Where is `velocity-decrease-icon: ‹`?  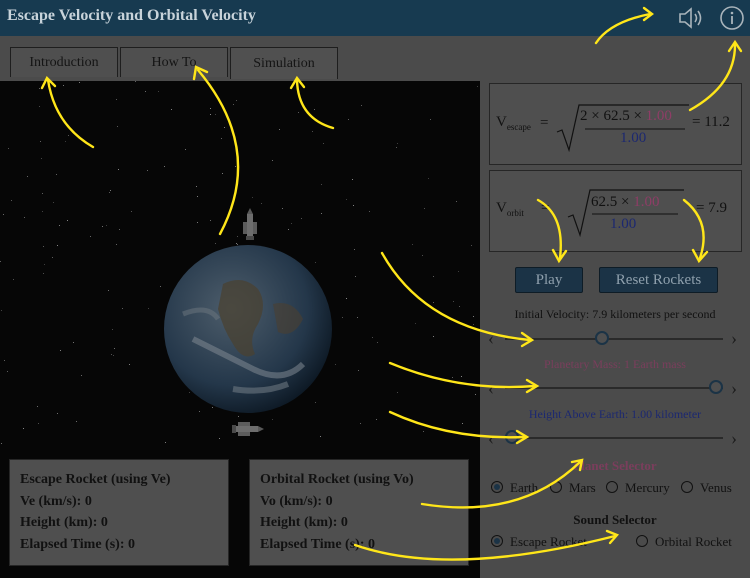 velocity-decrease-icon: ‹ is located at coordinates (491, 338).